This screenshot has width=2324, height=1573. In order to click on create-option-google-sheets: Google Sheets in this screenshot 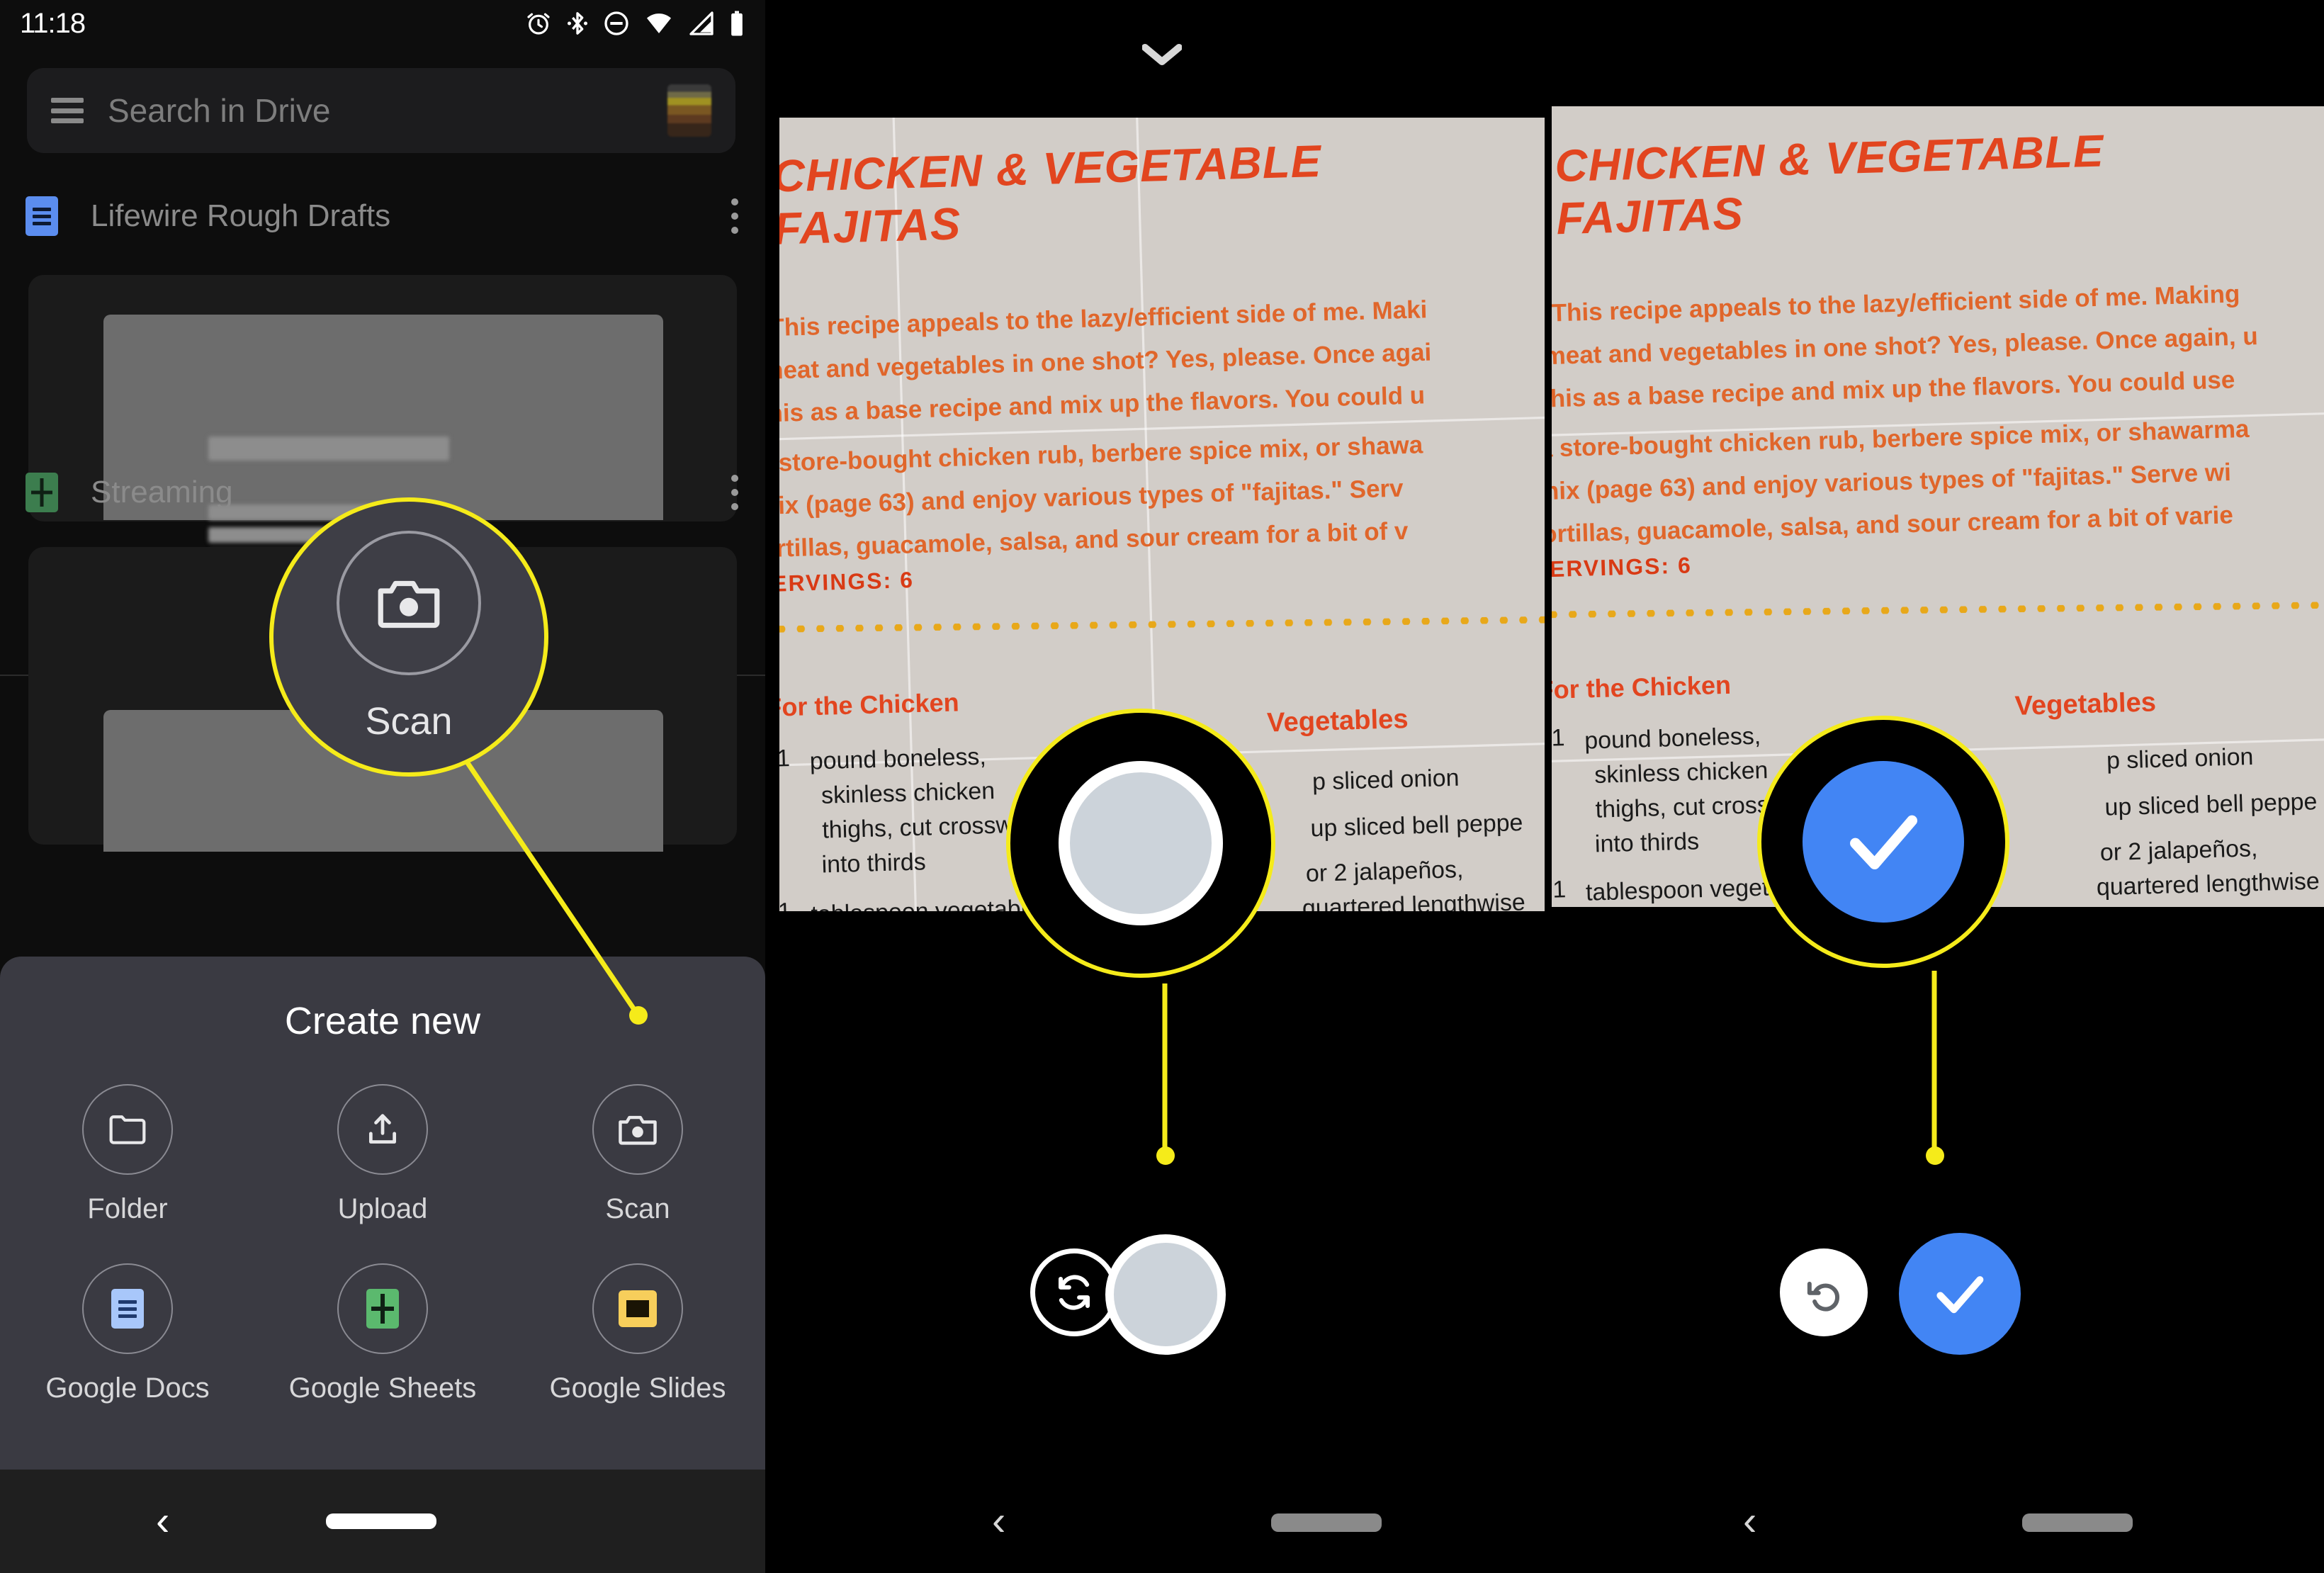, I will do `click(382, 1333)`.